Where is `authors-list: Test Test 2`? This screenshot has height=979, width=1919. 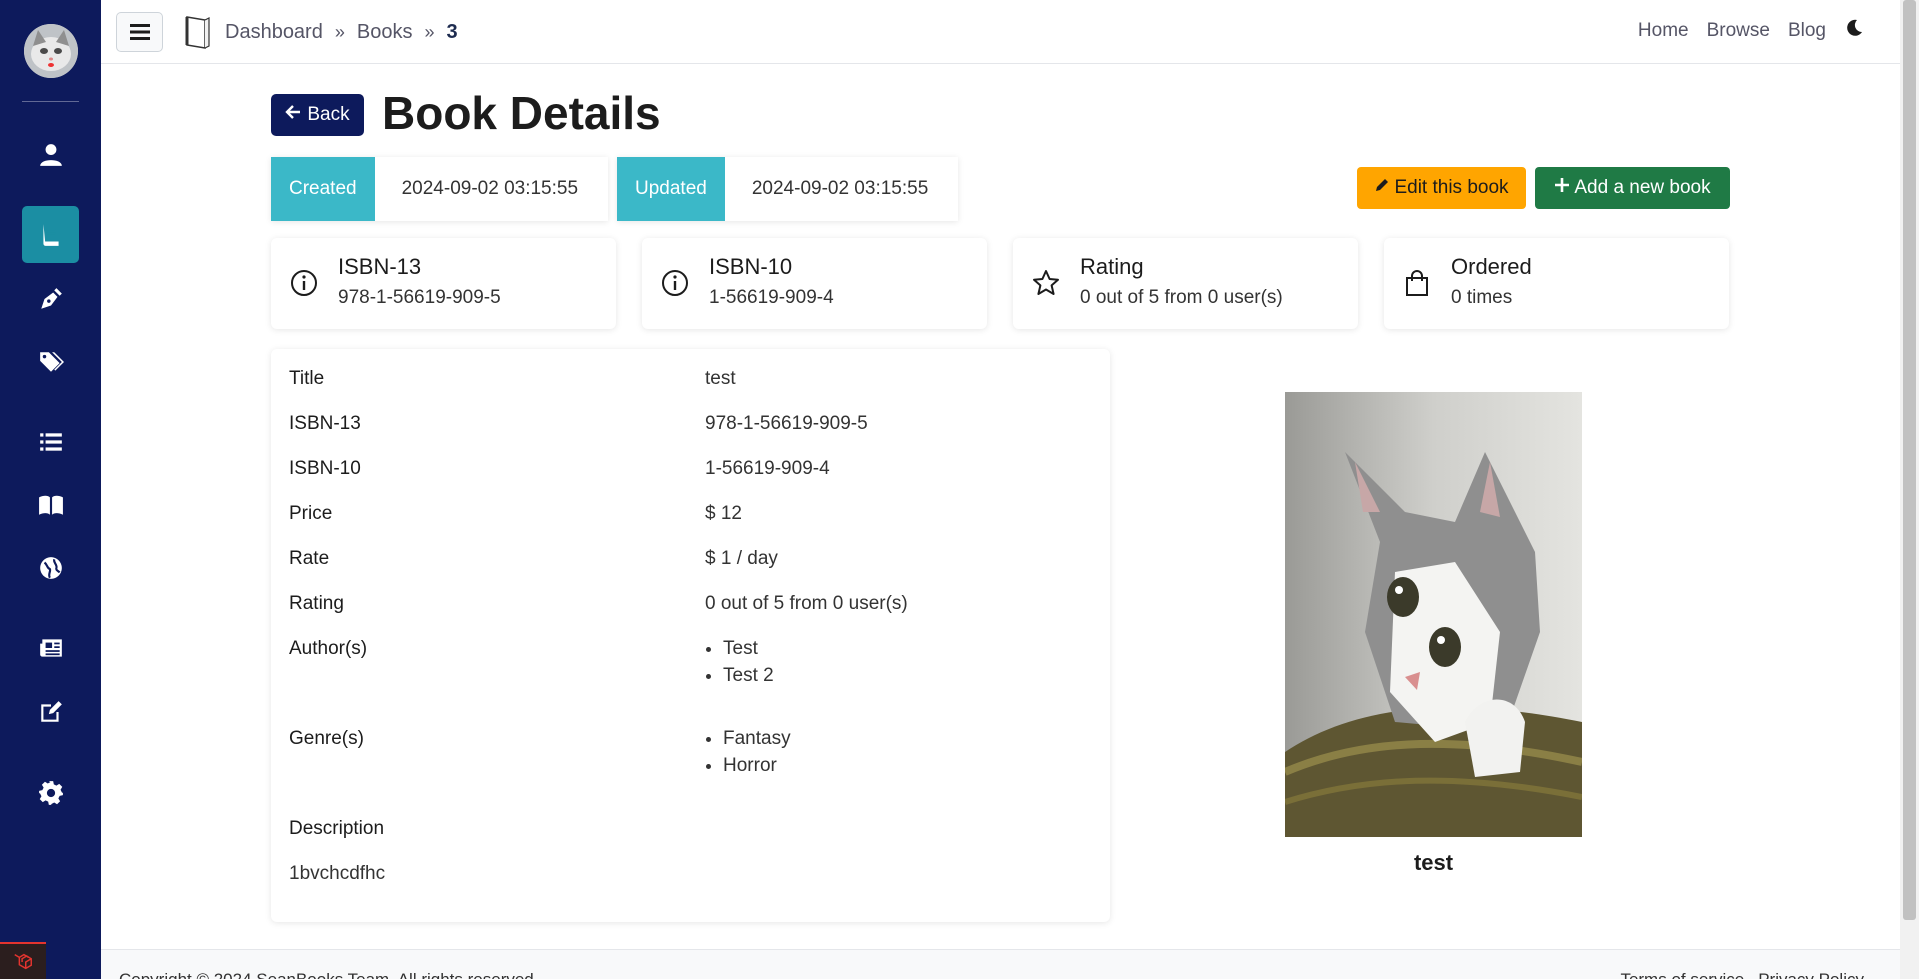 authors-list: Test Test 2 is located at coordinates (748, 662).